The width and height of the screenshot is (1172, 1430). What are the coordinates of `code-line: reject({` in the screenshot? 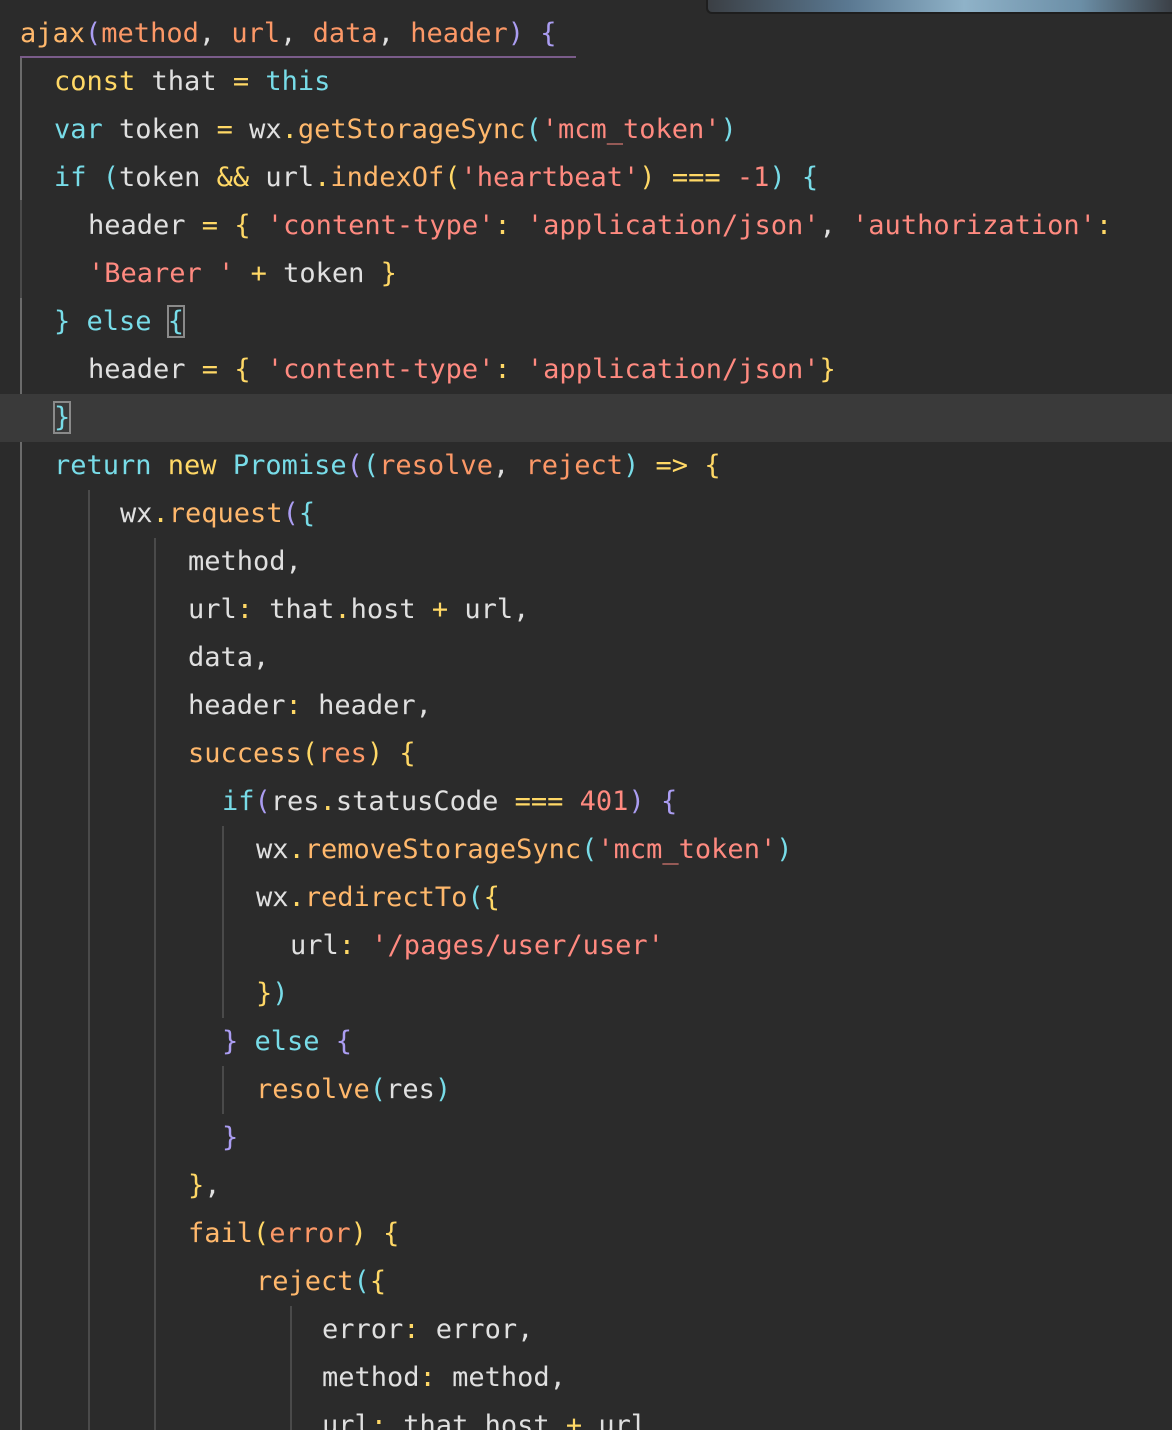 It's located at (586, 1282).